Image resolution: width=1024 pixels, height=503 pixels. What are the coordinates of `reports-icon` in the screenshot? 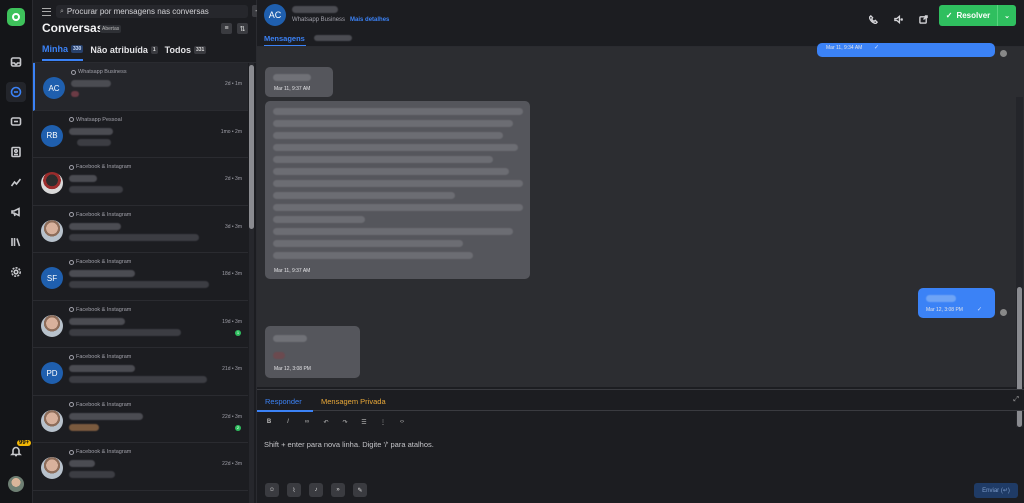 It's located at (16, 182).